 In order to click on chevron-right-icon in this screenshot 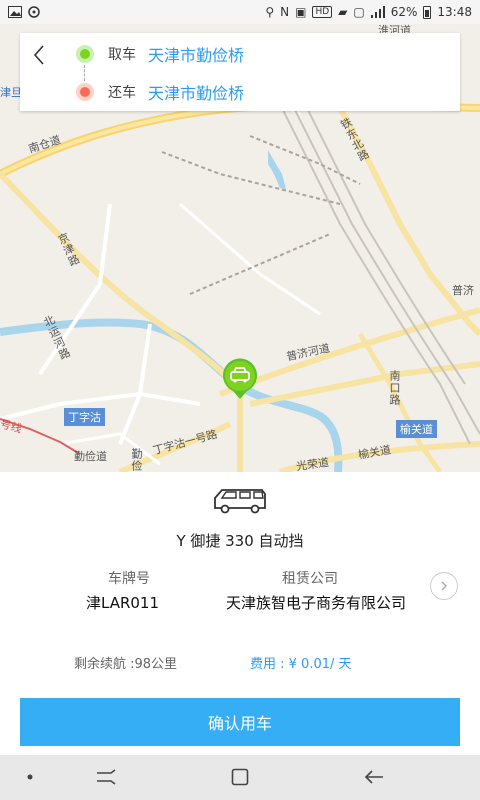, I will do `click(444, 586)`.